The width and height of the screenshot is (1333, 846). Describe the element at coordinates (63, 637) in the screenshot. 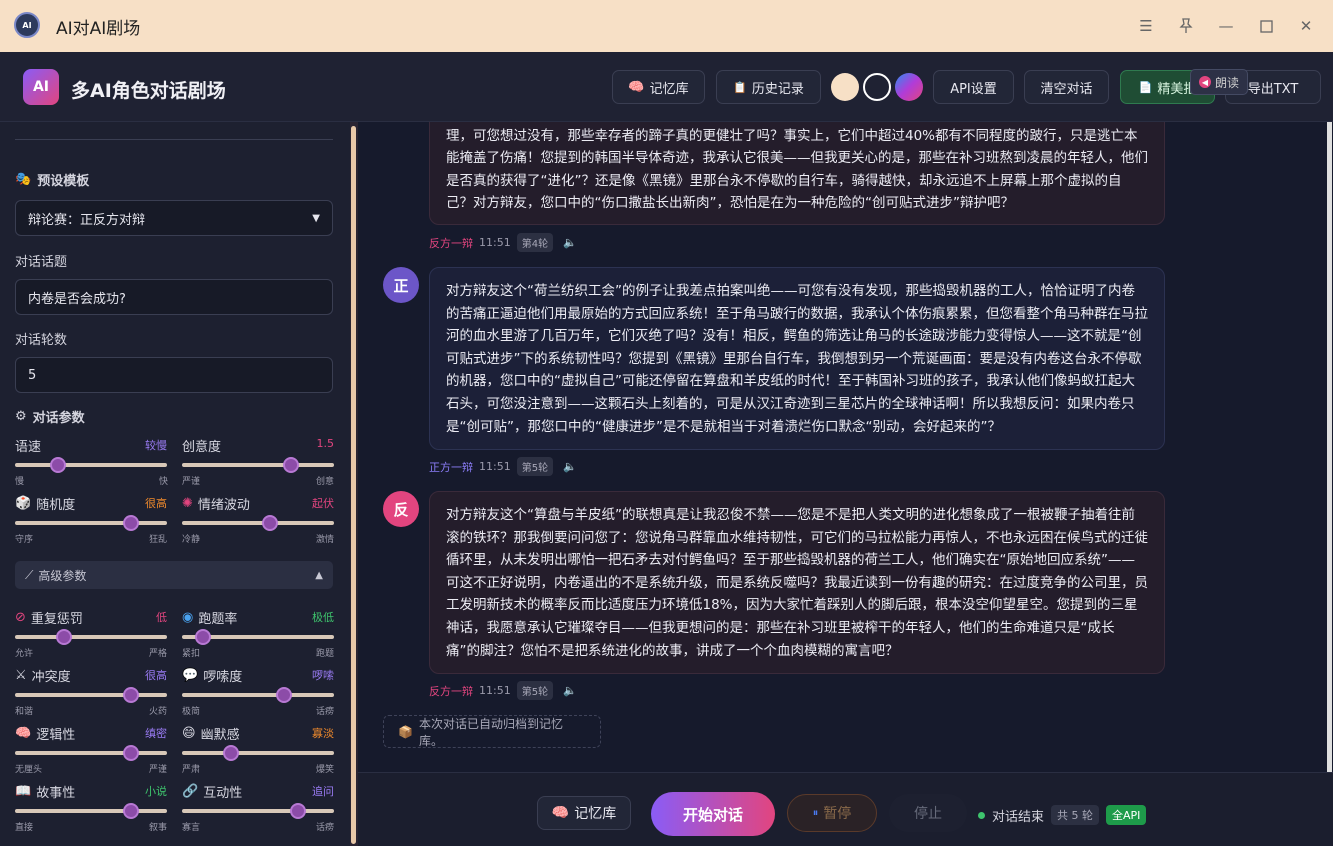

I see `adv-repeat-thumb` at that location.